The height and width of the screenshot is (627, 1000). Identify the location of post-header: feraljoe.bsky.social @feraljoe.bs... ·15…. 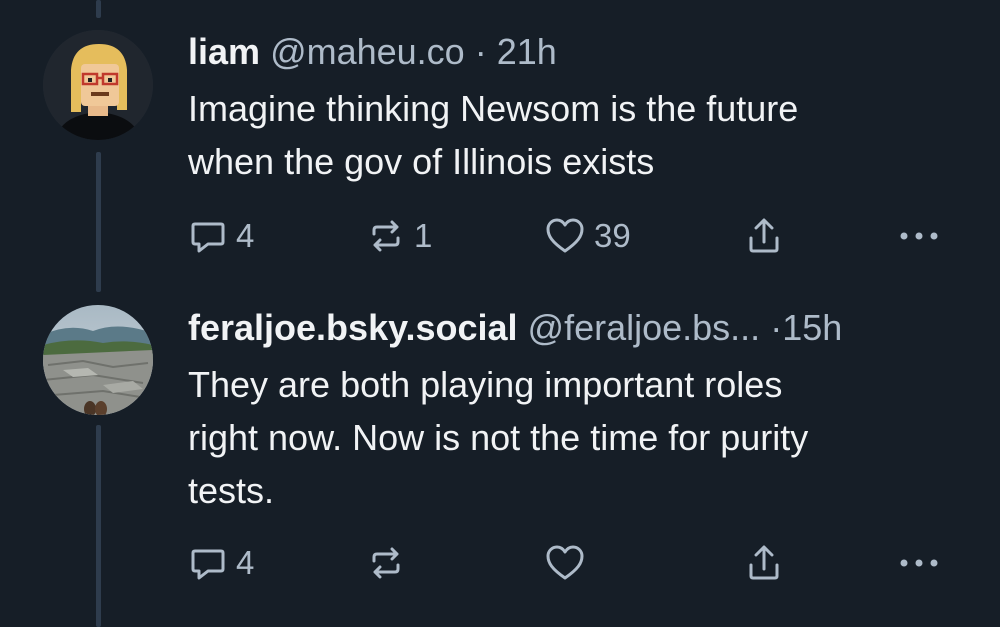
(574, 328).